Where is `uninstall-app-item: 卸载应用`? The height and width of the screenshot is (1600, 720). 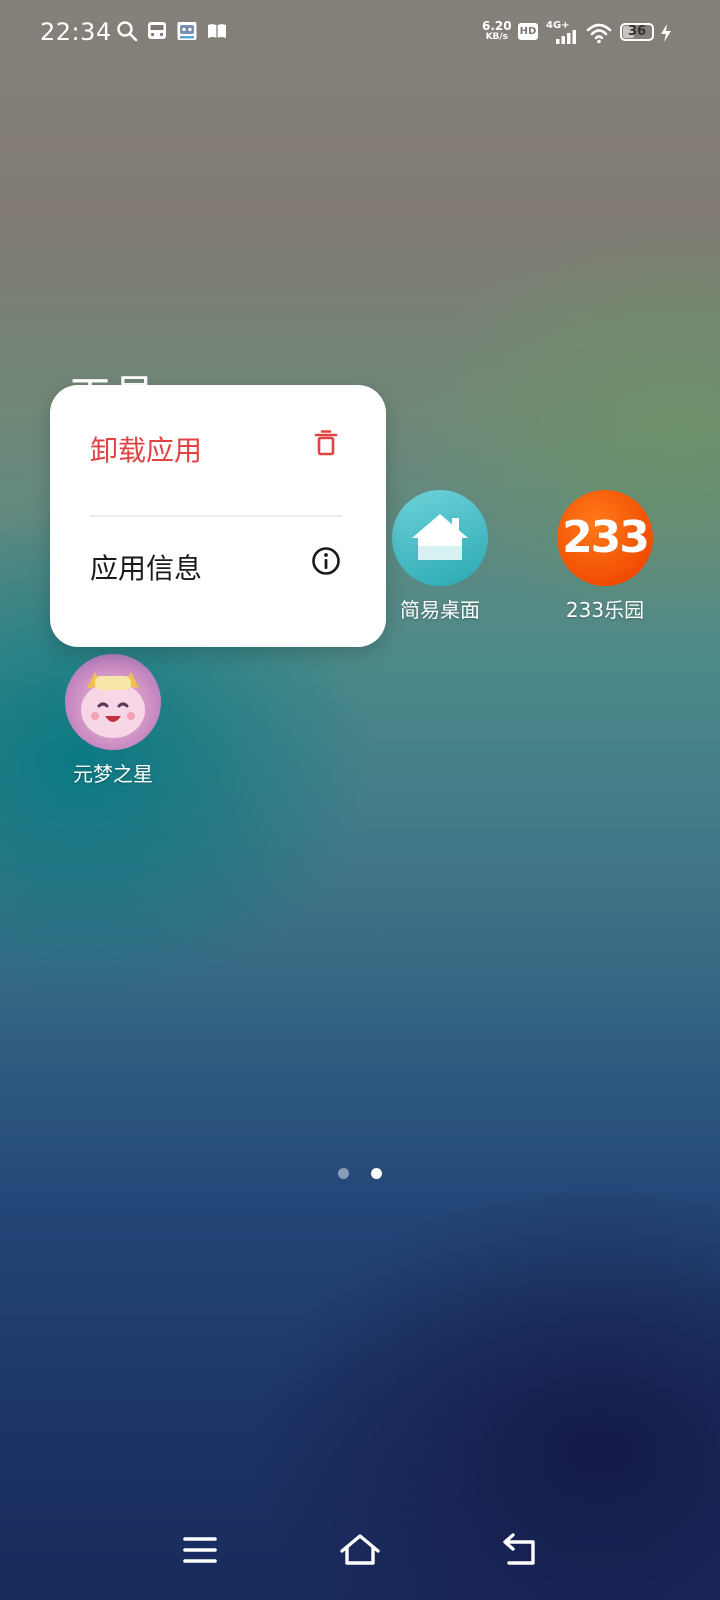 uninstall-app-item: 卸载应用 is located at coordinates (218, 443).